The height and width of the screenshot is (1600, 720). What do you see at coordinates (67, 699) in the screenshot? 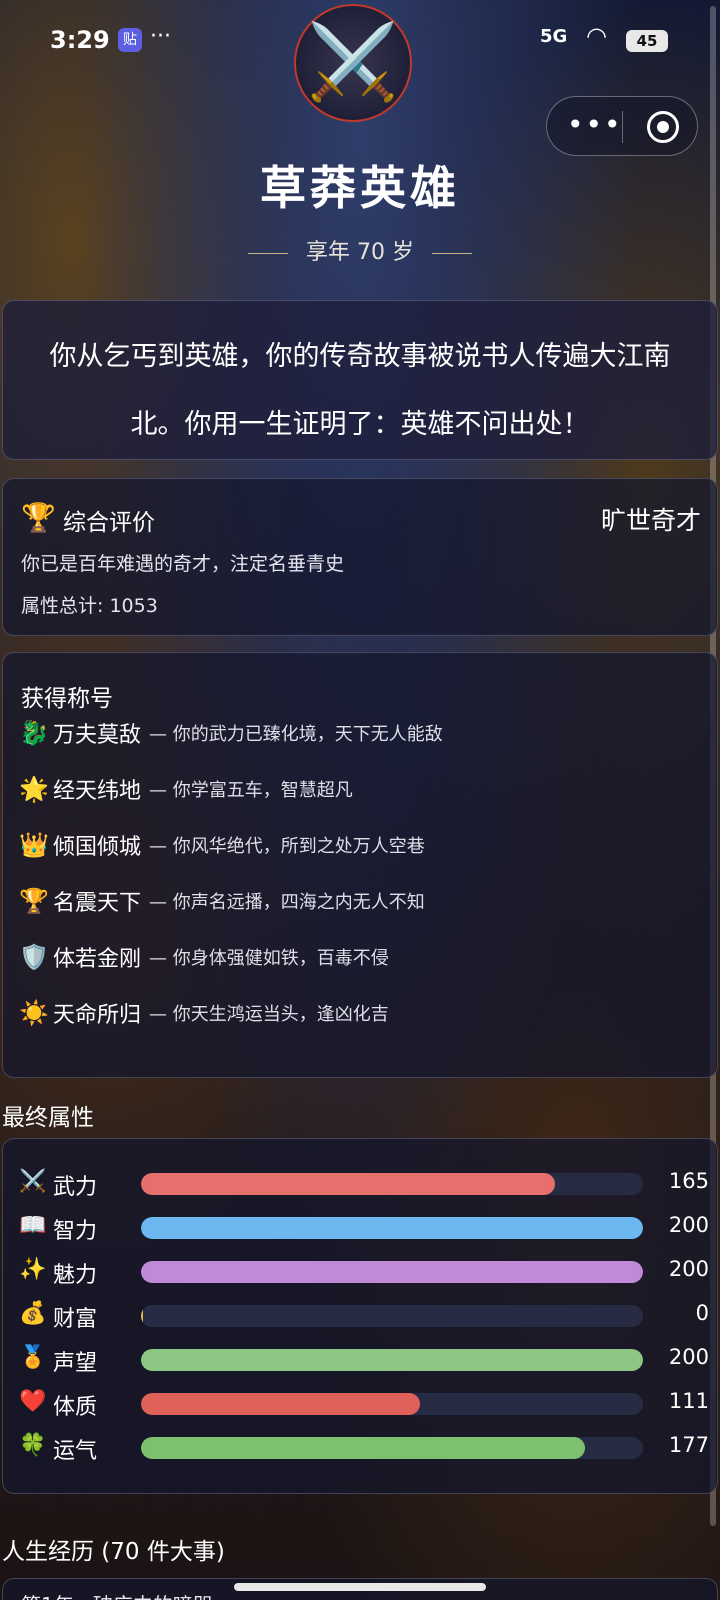
I see `titles-heading: 获得称号` at bounding box center [67, 699].